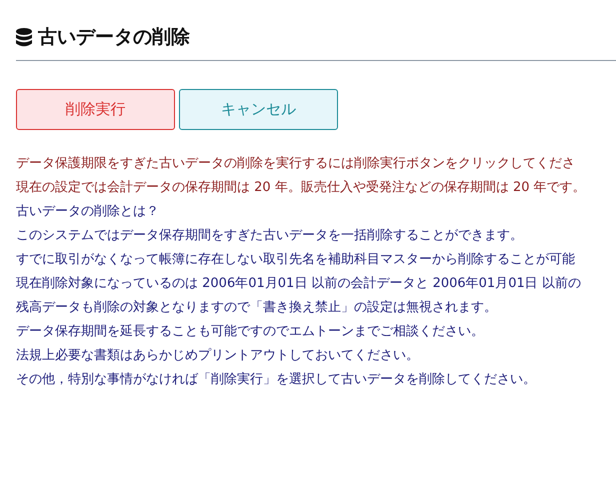  What do you see at coordinates (276, 380) in the screenshot?
I see `message-text: その他，特別な事情がなければ「削除実行」を選択して古いデータを削除してください。` at bounding box center [276, 380].